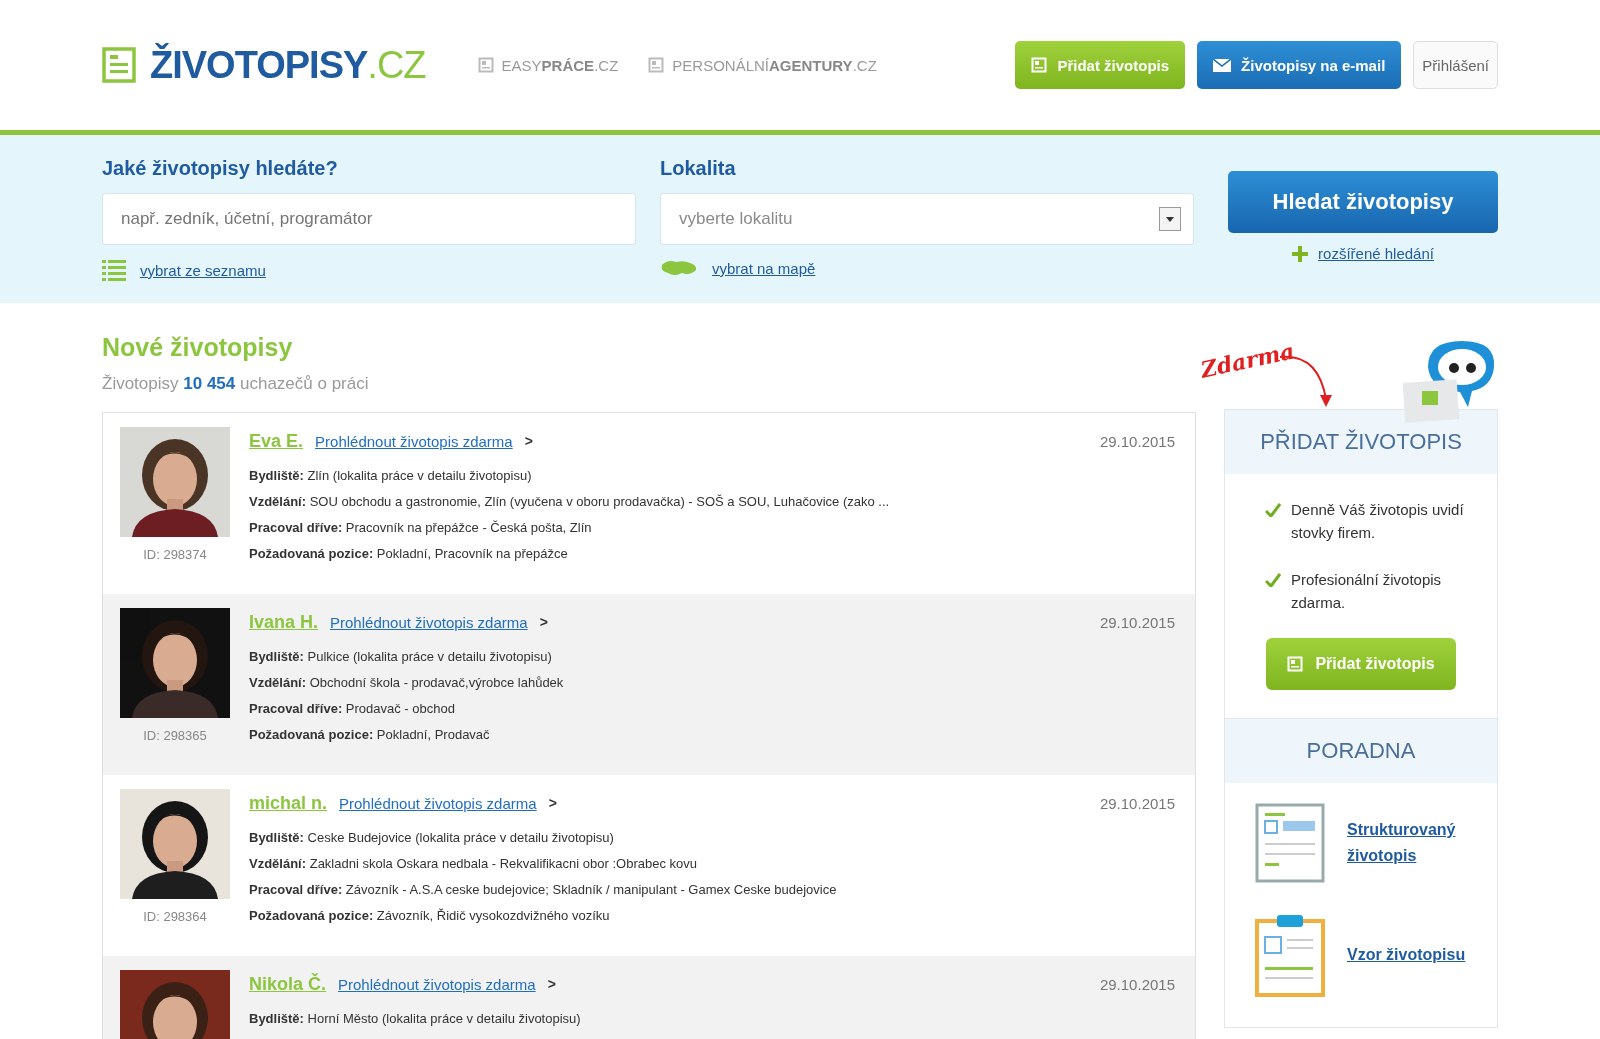 This screenshot has height=1039, width=1600. Describe the element at coordinates (114, 270) in the screenshot. I see `list-icon` at that location.